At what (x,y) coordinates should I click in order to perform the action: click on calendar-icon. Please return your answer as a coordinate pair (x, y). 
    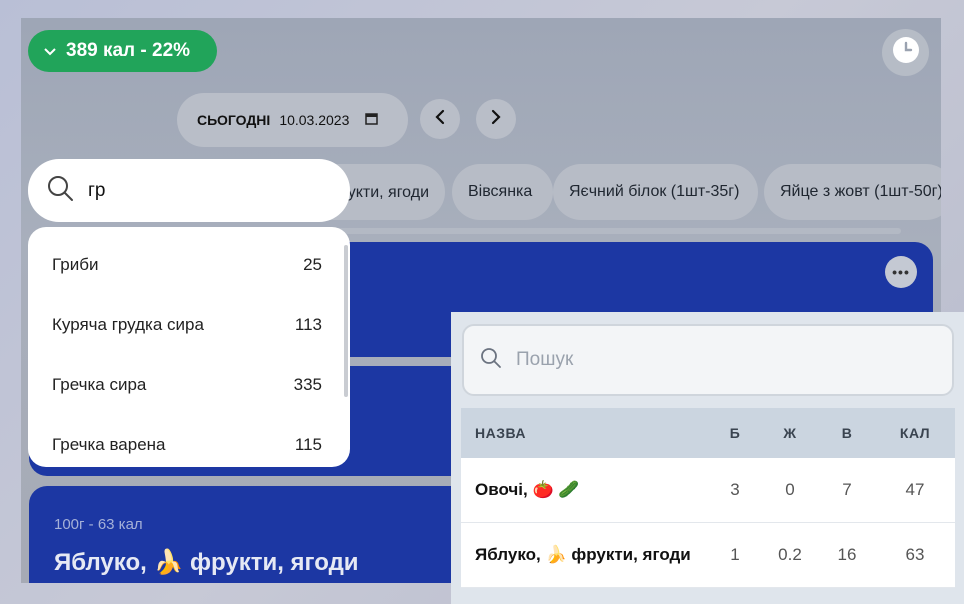
    Looking at the image, I should click on (372, 120).